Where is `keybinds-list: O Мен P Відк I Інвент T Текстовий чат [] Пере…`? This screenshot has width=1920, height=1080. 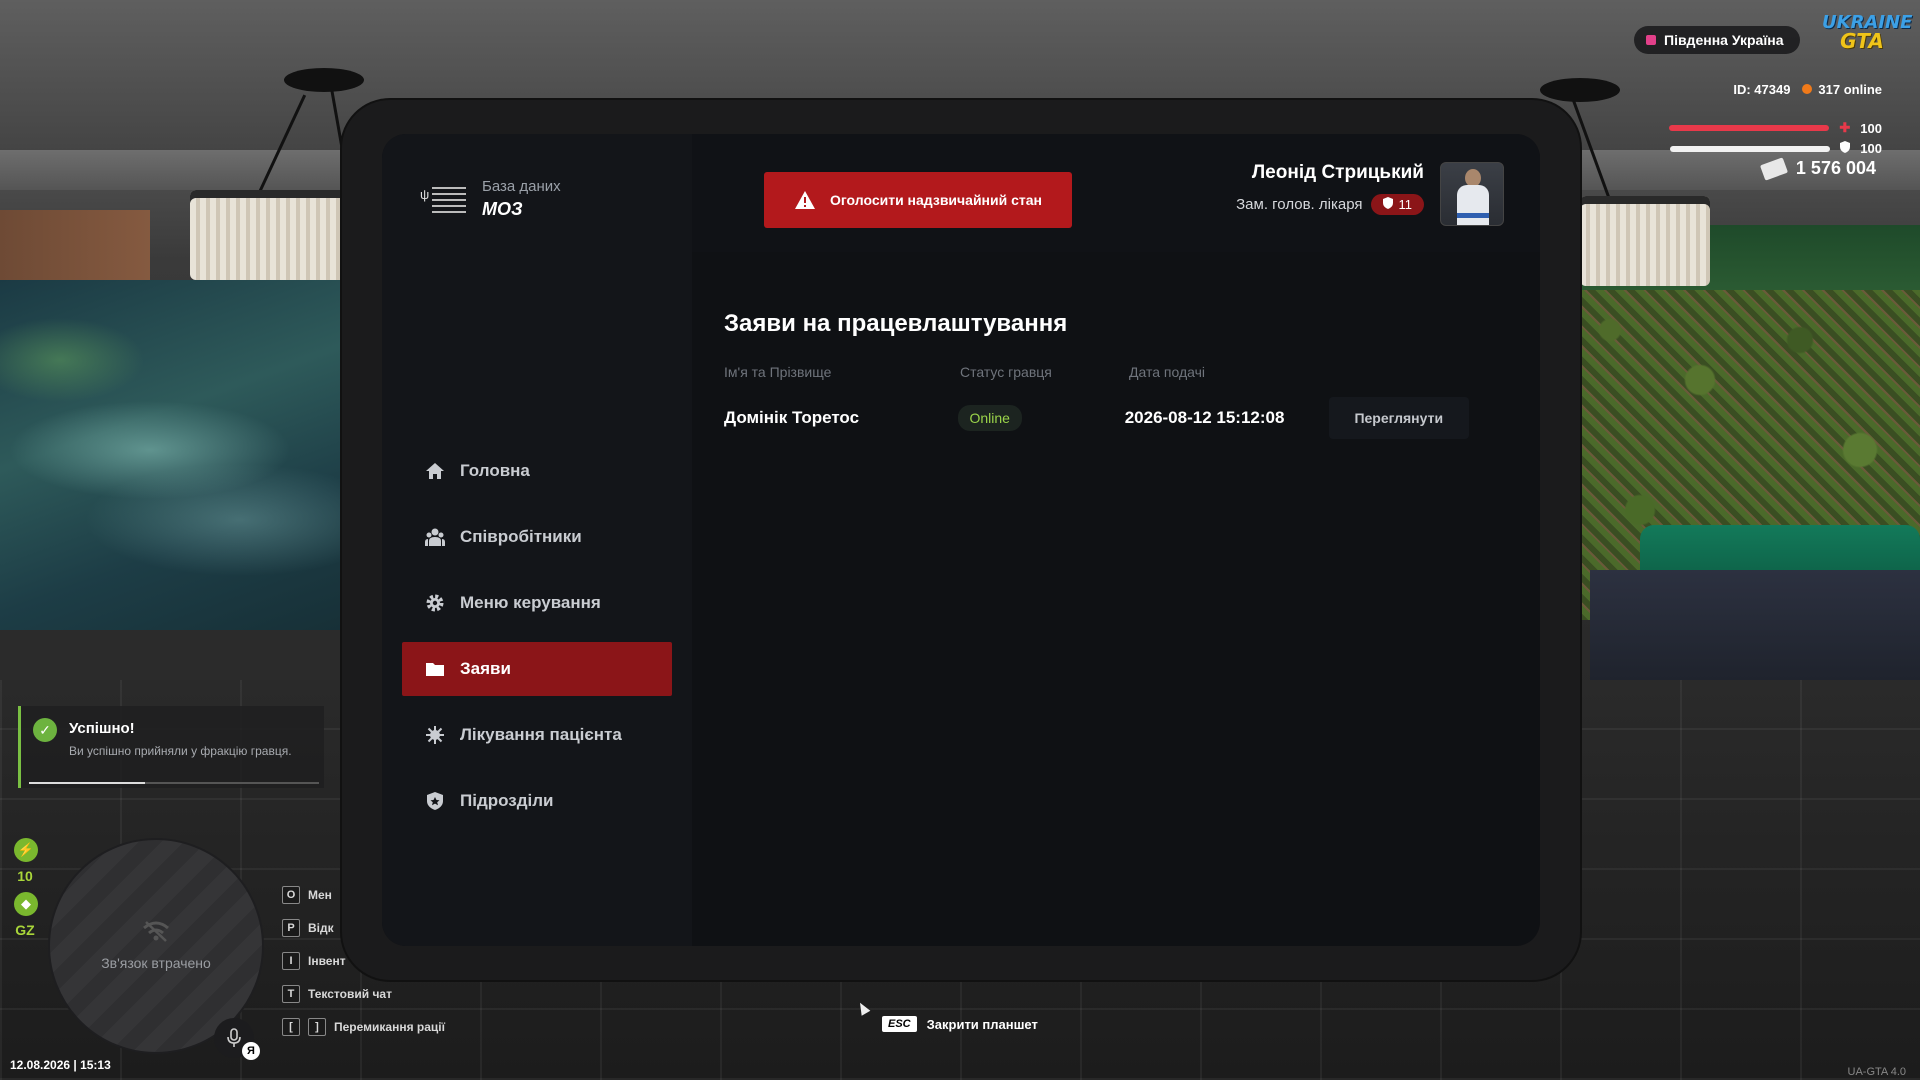 keybinds-list: O Мен P Відк I Інвент T Текстовий чат [] Пере… is located at coordinates (363, 966).